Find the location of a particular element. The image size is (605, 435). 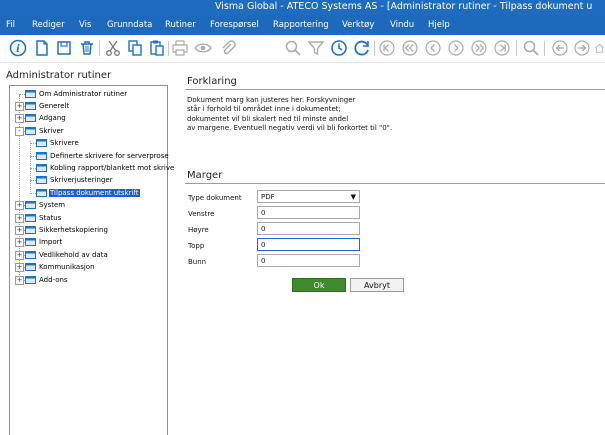

menu-fil: Fil is located at coordinates (10, 25).